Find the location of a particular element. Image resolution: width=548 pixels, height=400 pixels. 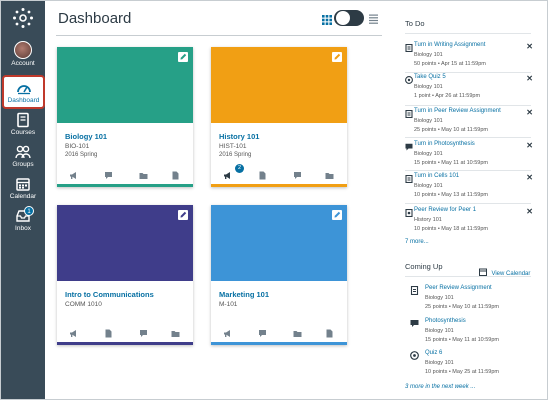

course-name: Marketing 101 is located at coordinates (244, 294).